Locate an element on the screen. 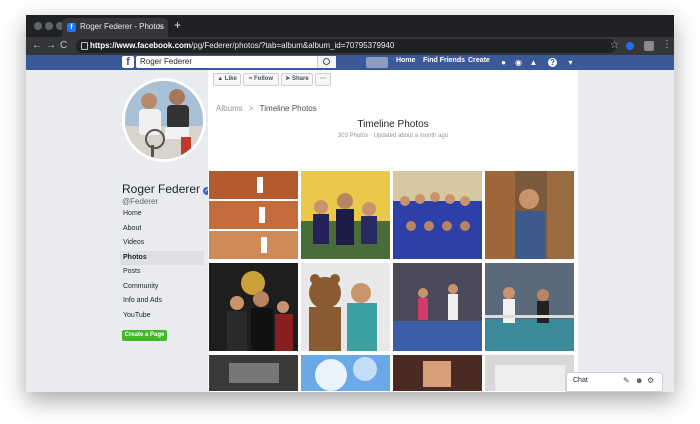  compose-icon: ✎ is located at coordinates (626, 380).